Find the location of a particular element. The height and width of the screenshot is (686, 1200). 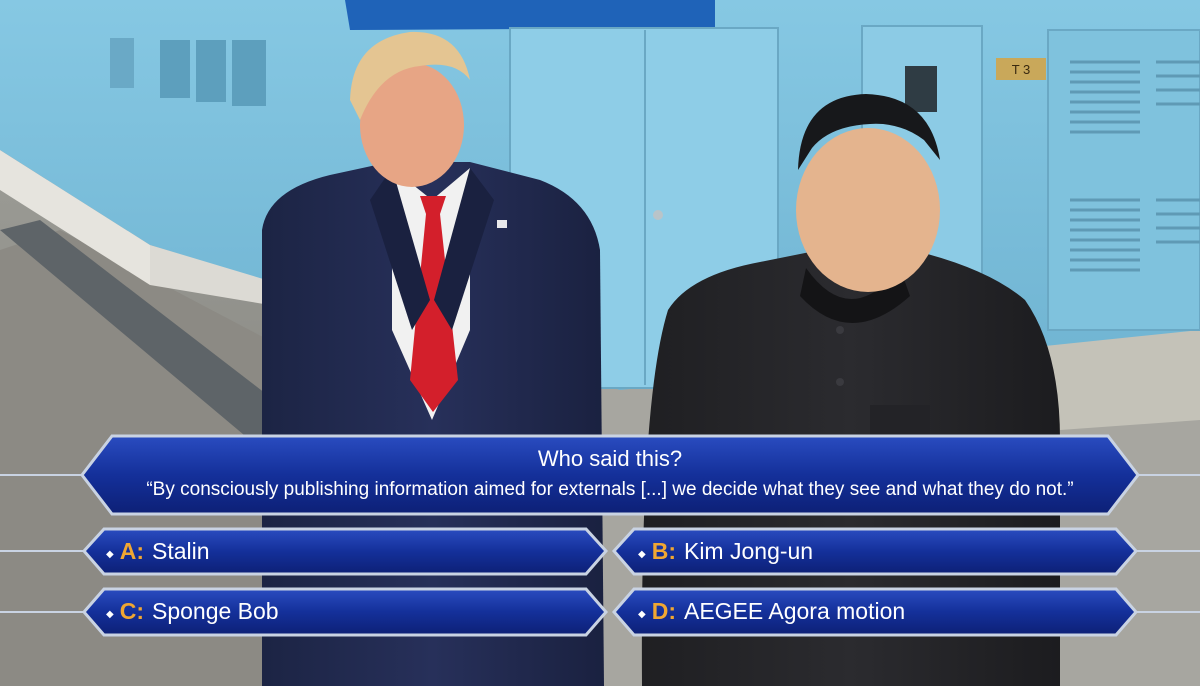

answer-text: Stalin is located at coordinates (180, 551).